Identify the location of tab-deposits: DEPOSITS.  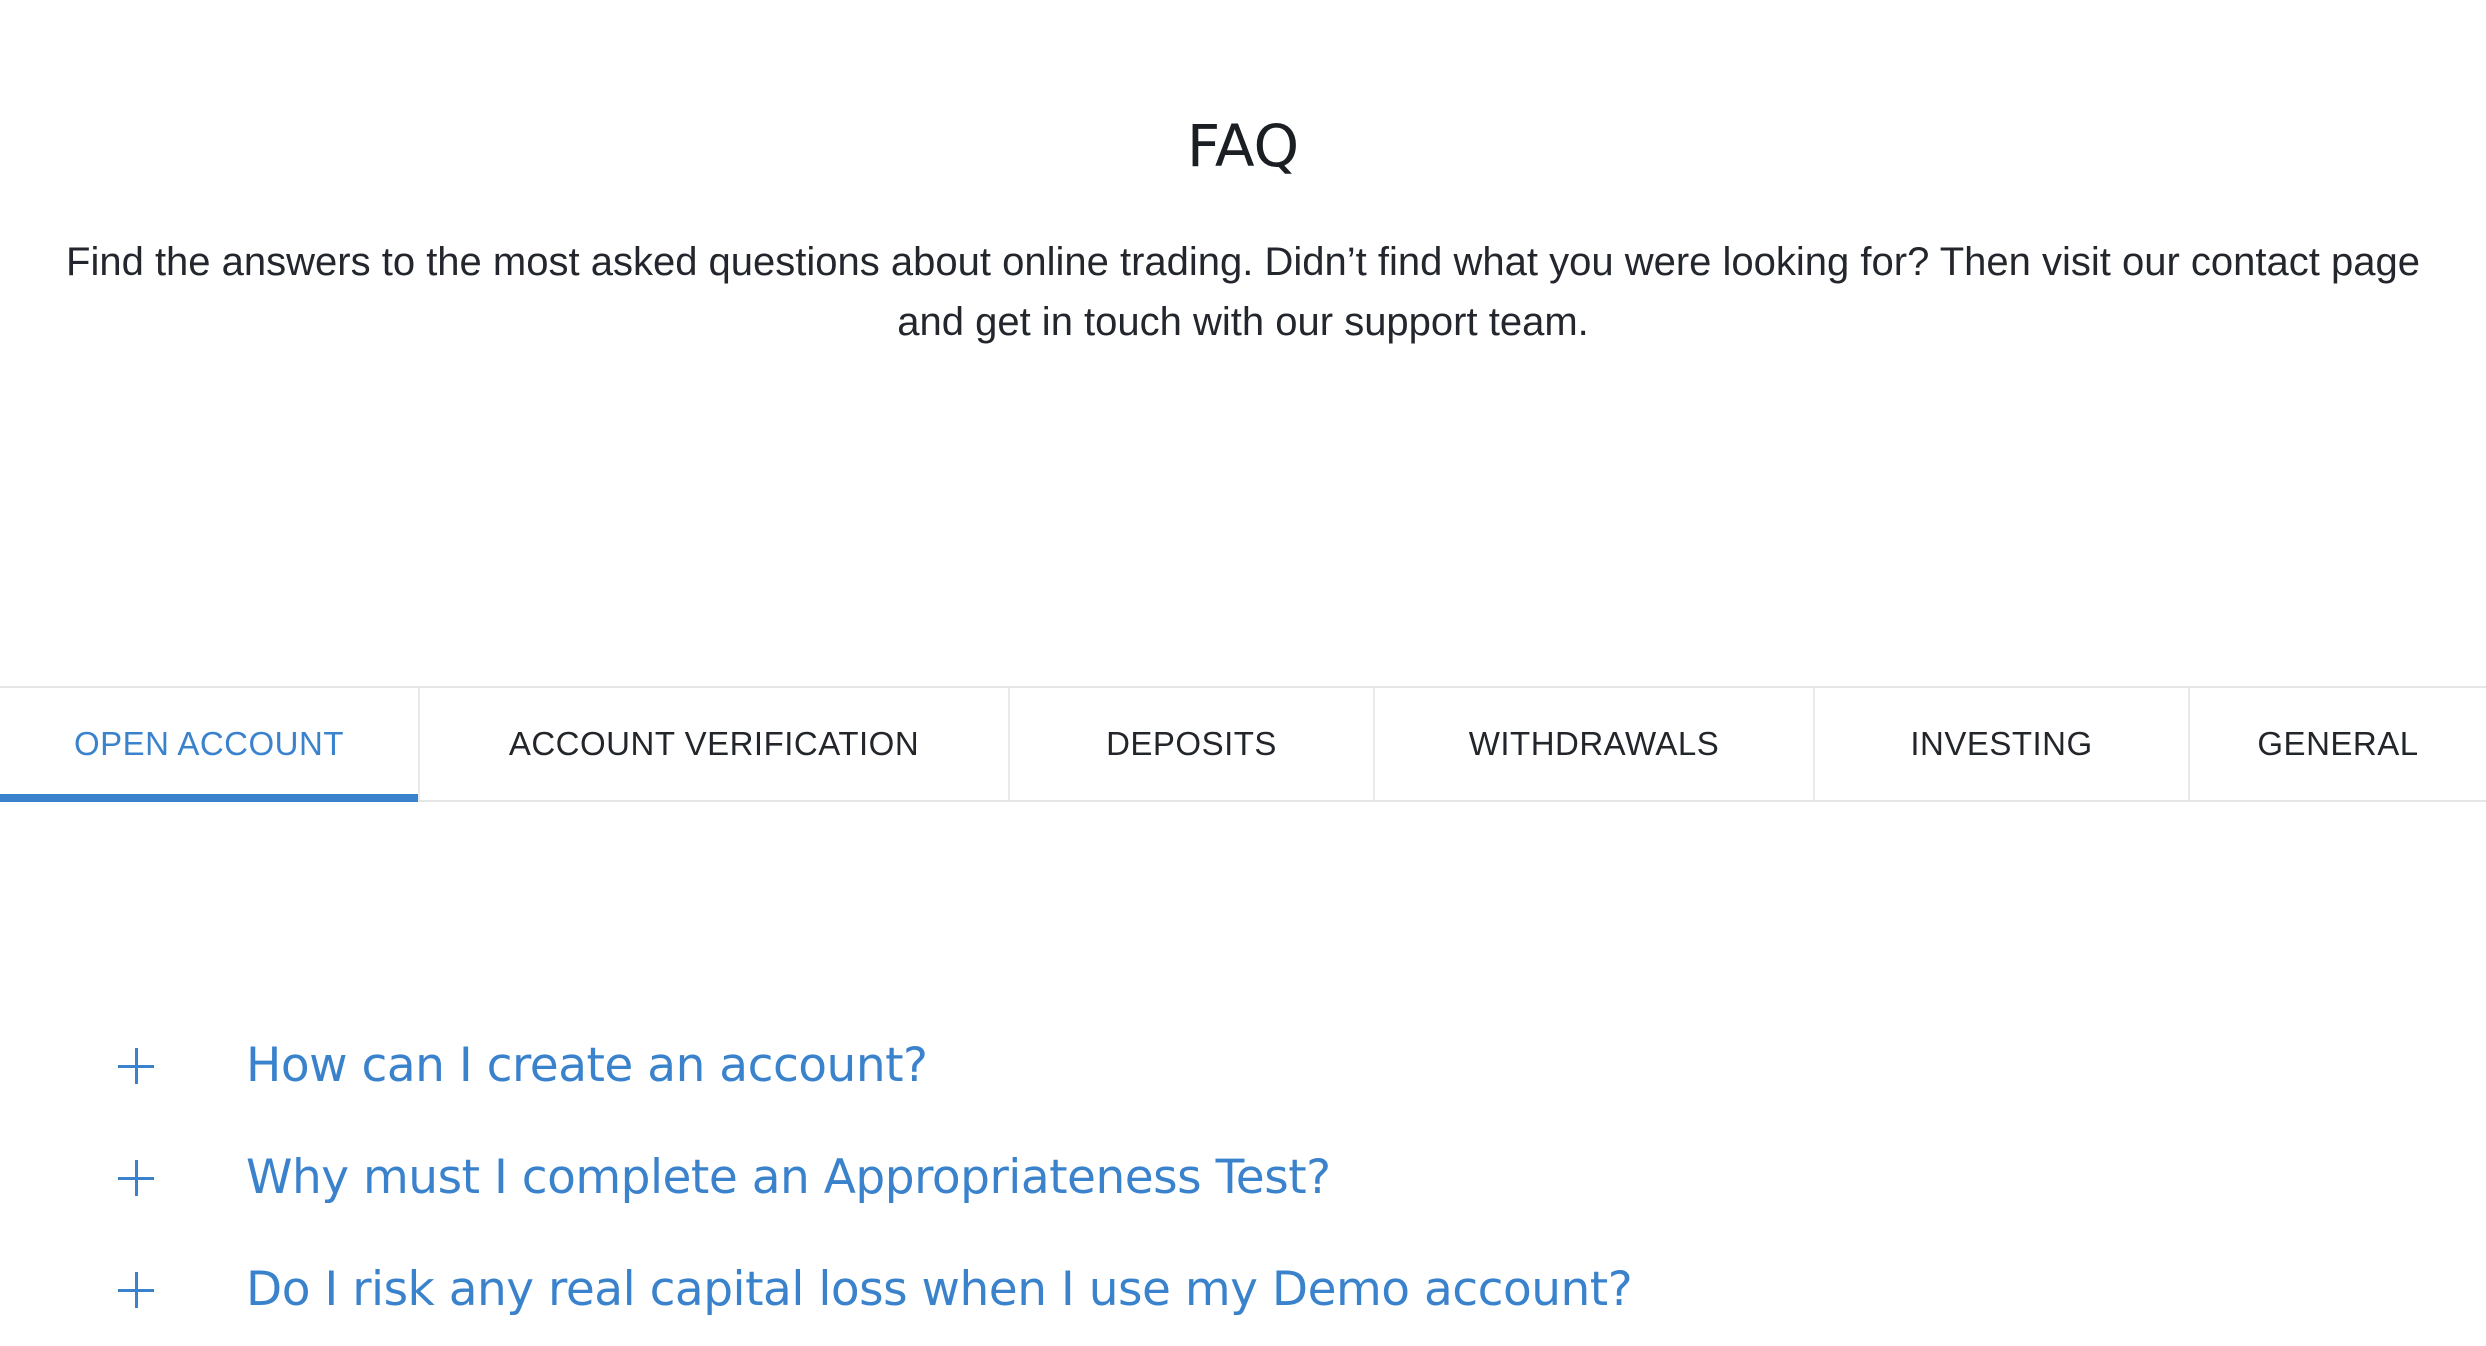
(1192, 744).